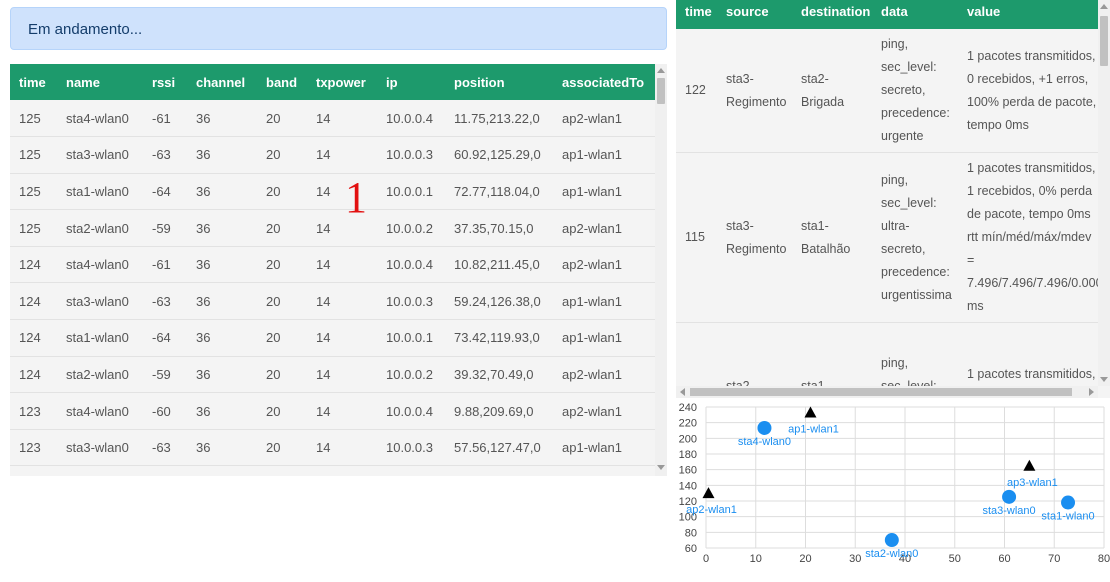  What do you see at coordinates (411, 119) in the screenshot?
I see `cell-ip: 10.0.0.4` at bounding box center [411, 119].